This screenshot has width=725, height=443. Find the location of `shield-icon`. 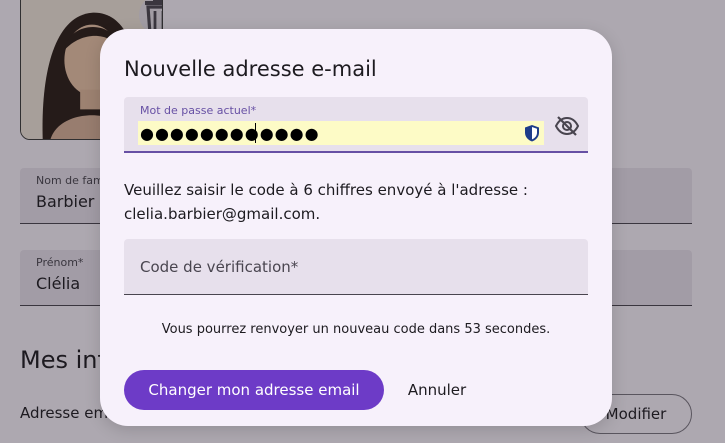

shield-icon is located at coordinates (532, 133).